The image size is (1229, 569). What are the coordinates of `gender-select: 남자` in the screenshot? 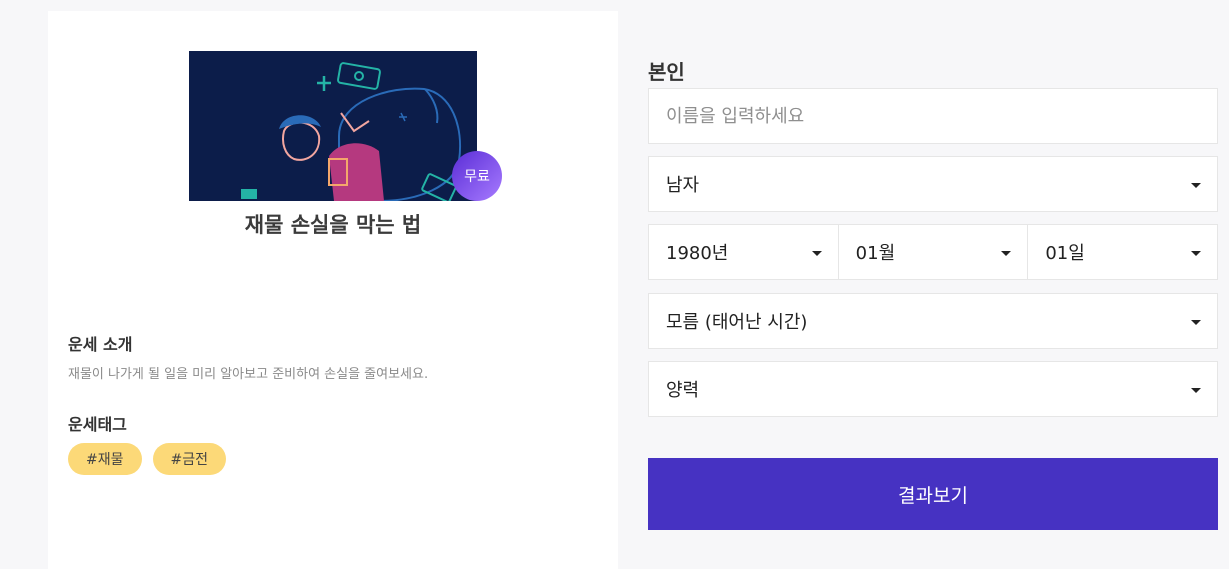 It's located at (933, 184).